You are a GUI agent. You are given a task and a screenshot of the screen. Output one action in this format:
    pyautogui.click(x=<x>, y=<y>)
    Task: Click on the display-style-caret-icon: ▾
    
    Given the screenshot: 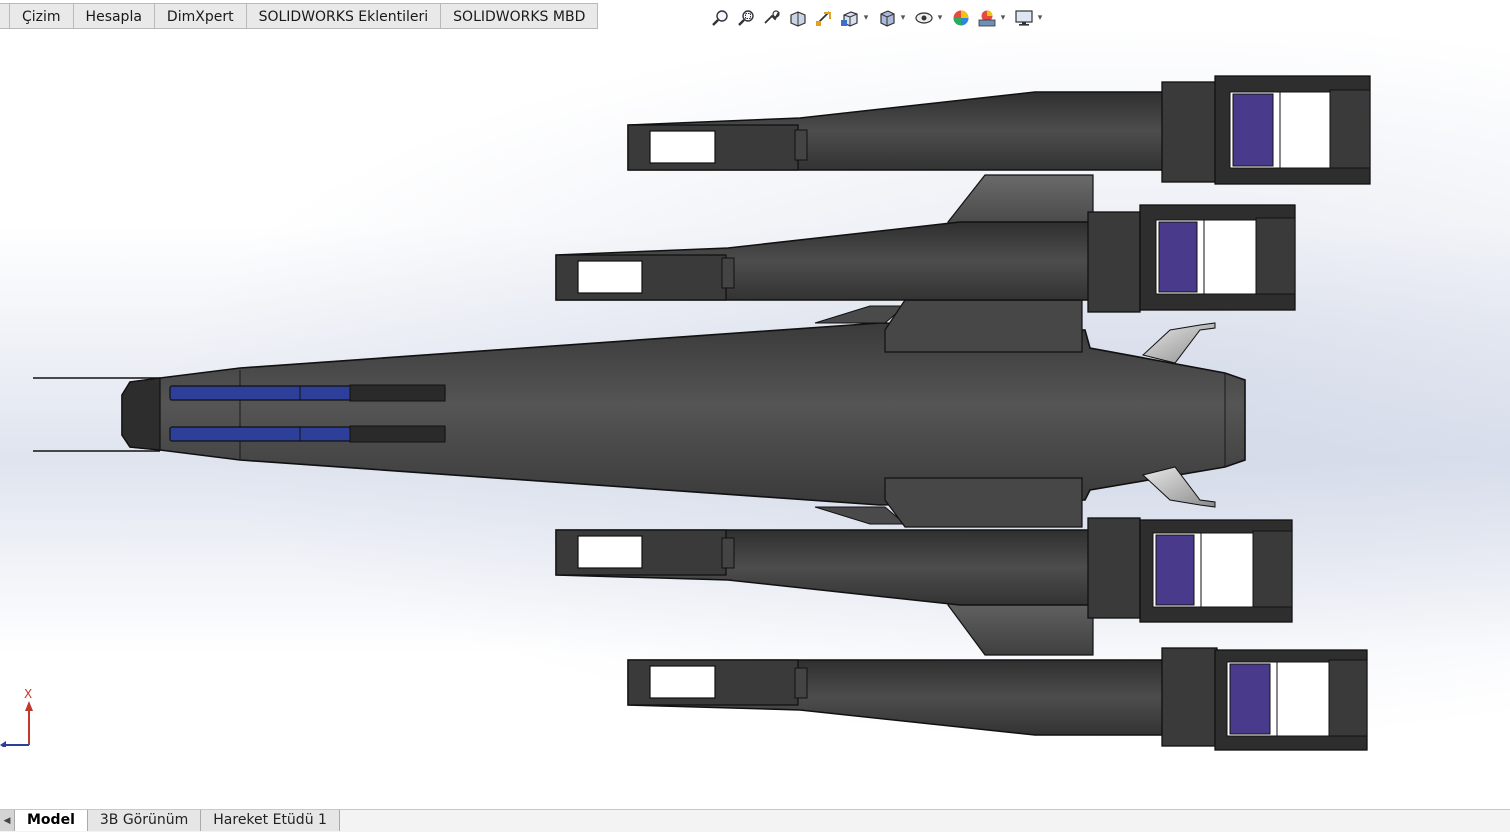 What is the action you would take?
    pyautogui.click(x=903, y=18)
    